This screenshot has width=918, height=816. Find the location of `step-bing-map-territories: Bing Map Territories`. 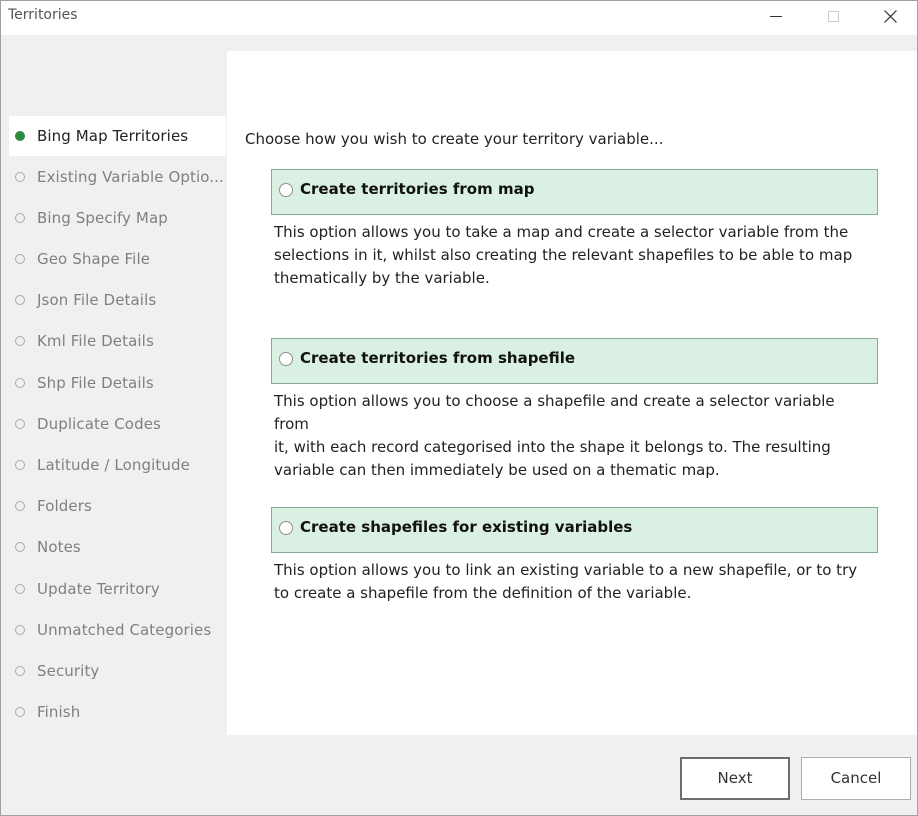

step-bing-map-territories: Bing Map Territories is located at coordinates (117, 136).